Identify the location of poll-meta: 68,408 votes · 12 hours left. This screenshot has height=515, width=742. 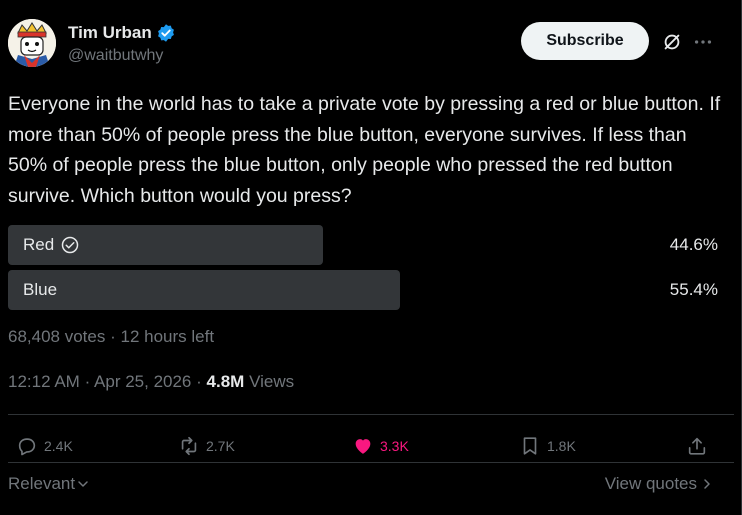
(111, 337).